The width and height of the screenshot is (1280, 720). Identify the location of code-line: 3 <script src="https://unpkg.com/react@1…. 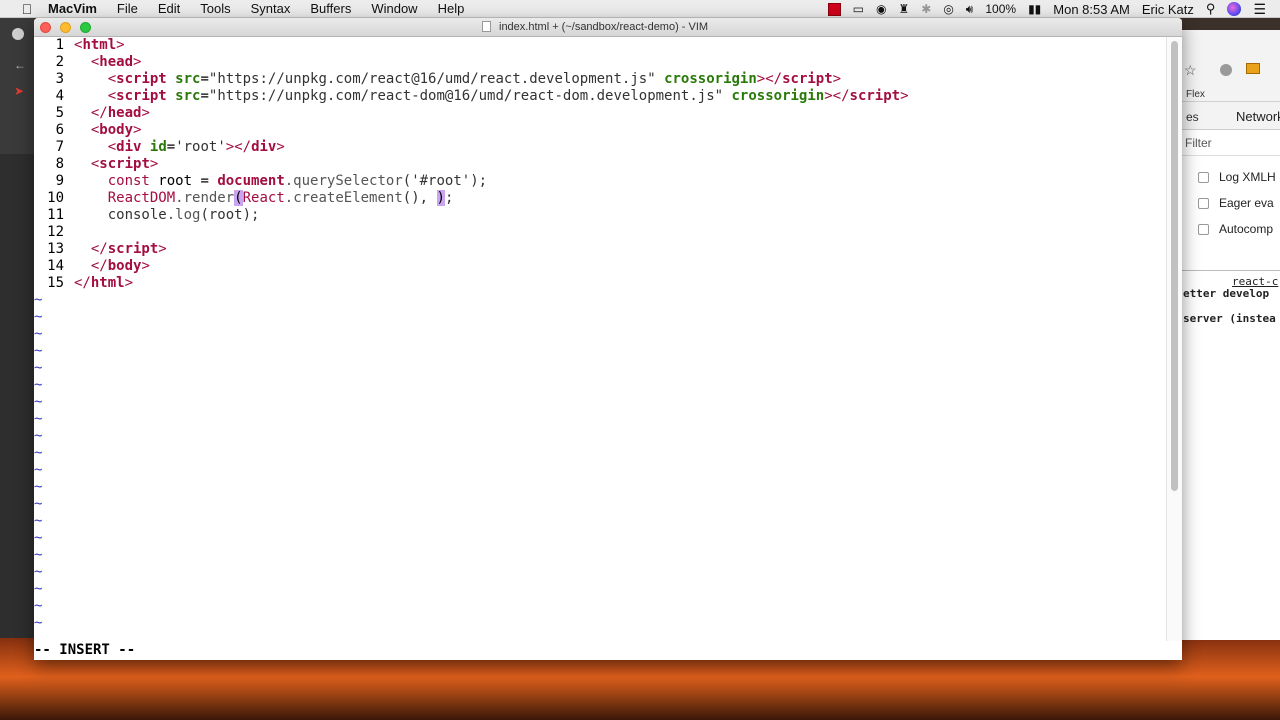
(599, 79).